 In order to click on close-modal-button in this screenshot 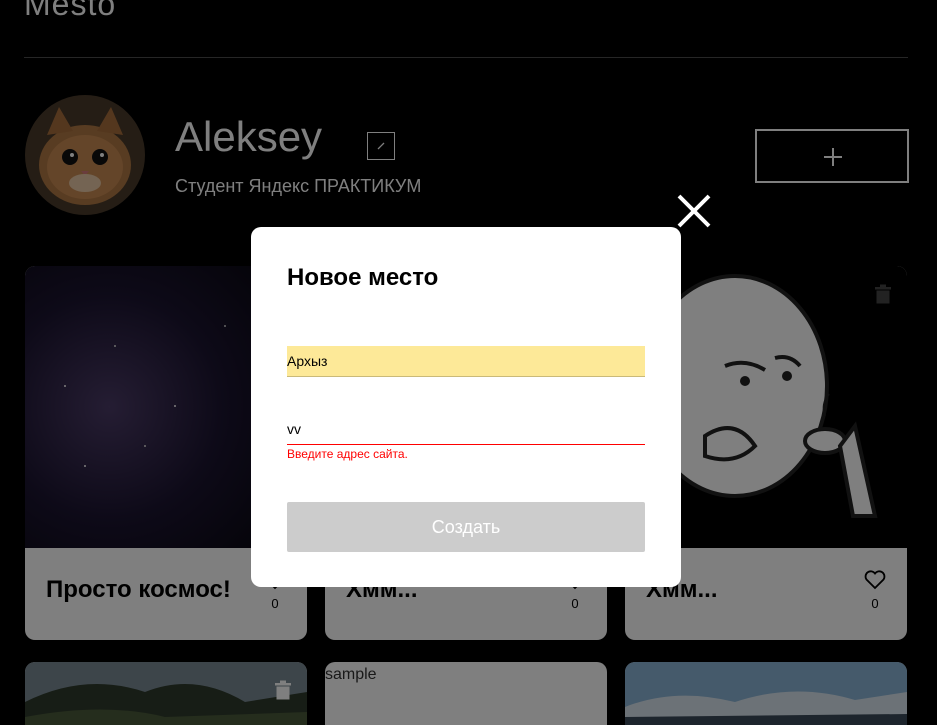, I will do `click(694, 211)`.